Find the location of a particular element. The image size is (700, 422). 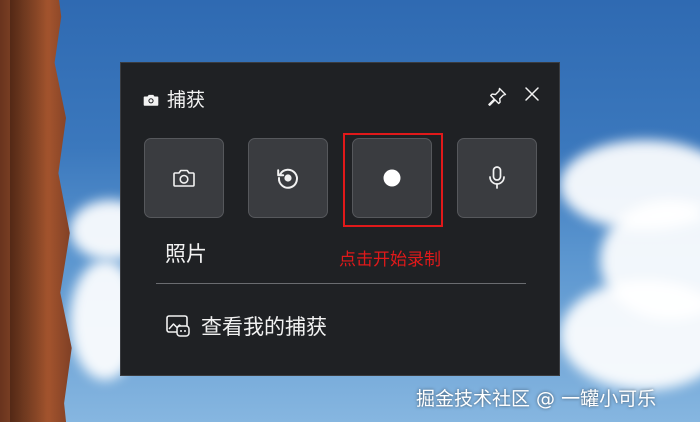

pin-button is located at coordinates (497, 97).